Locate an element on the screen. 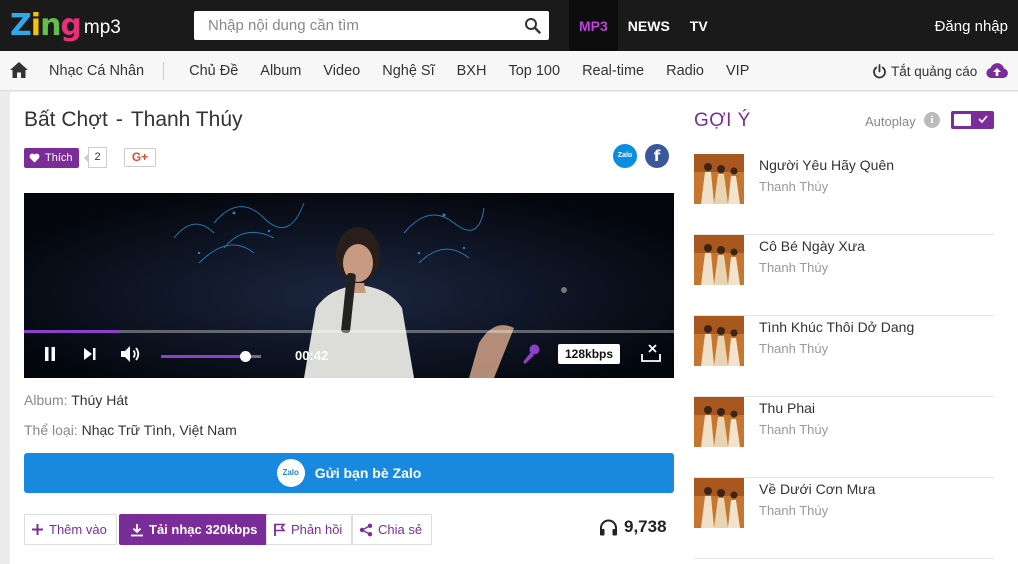  info-icon: i is located at coordinates (932, 120).